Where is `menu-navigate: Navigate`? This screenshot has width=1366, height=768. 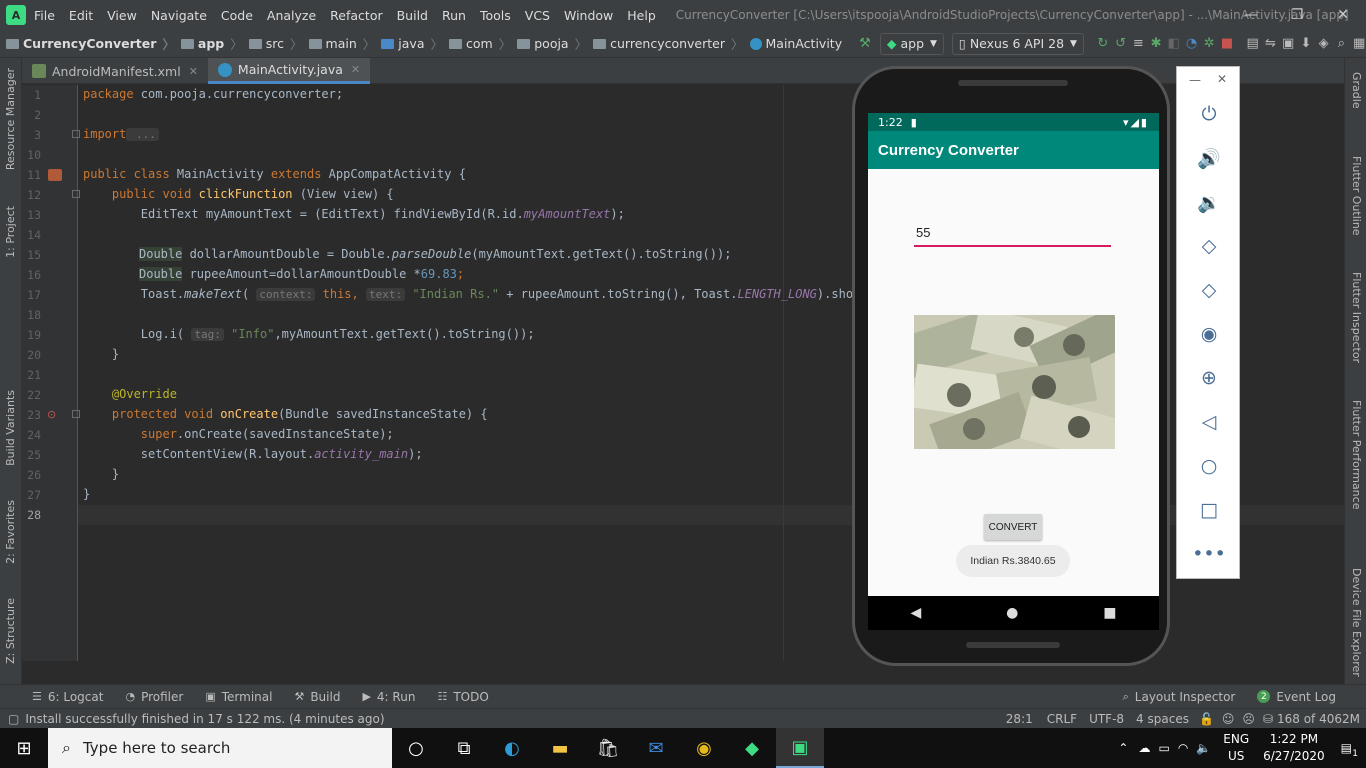
menu-navigate: Navigate is located at coordinates (179, 15).